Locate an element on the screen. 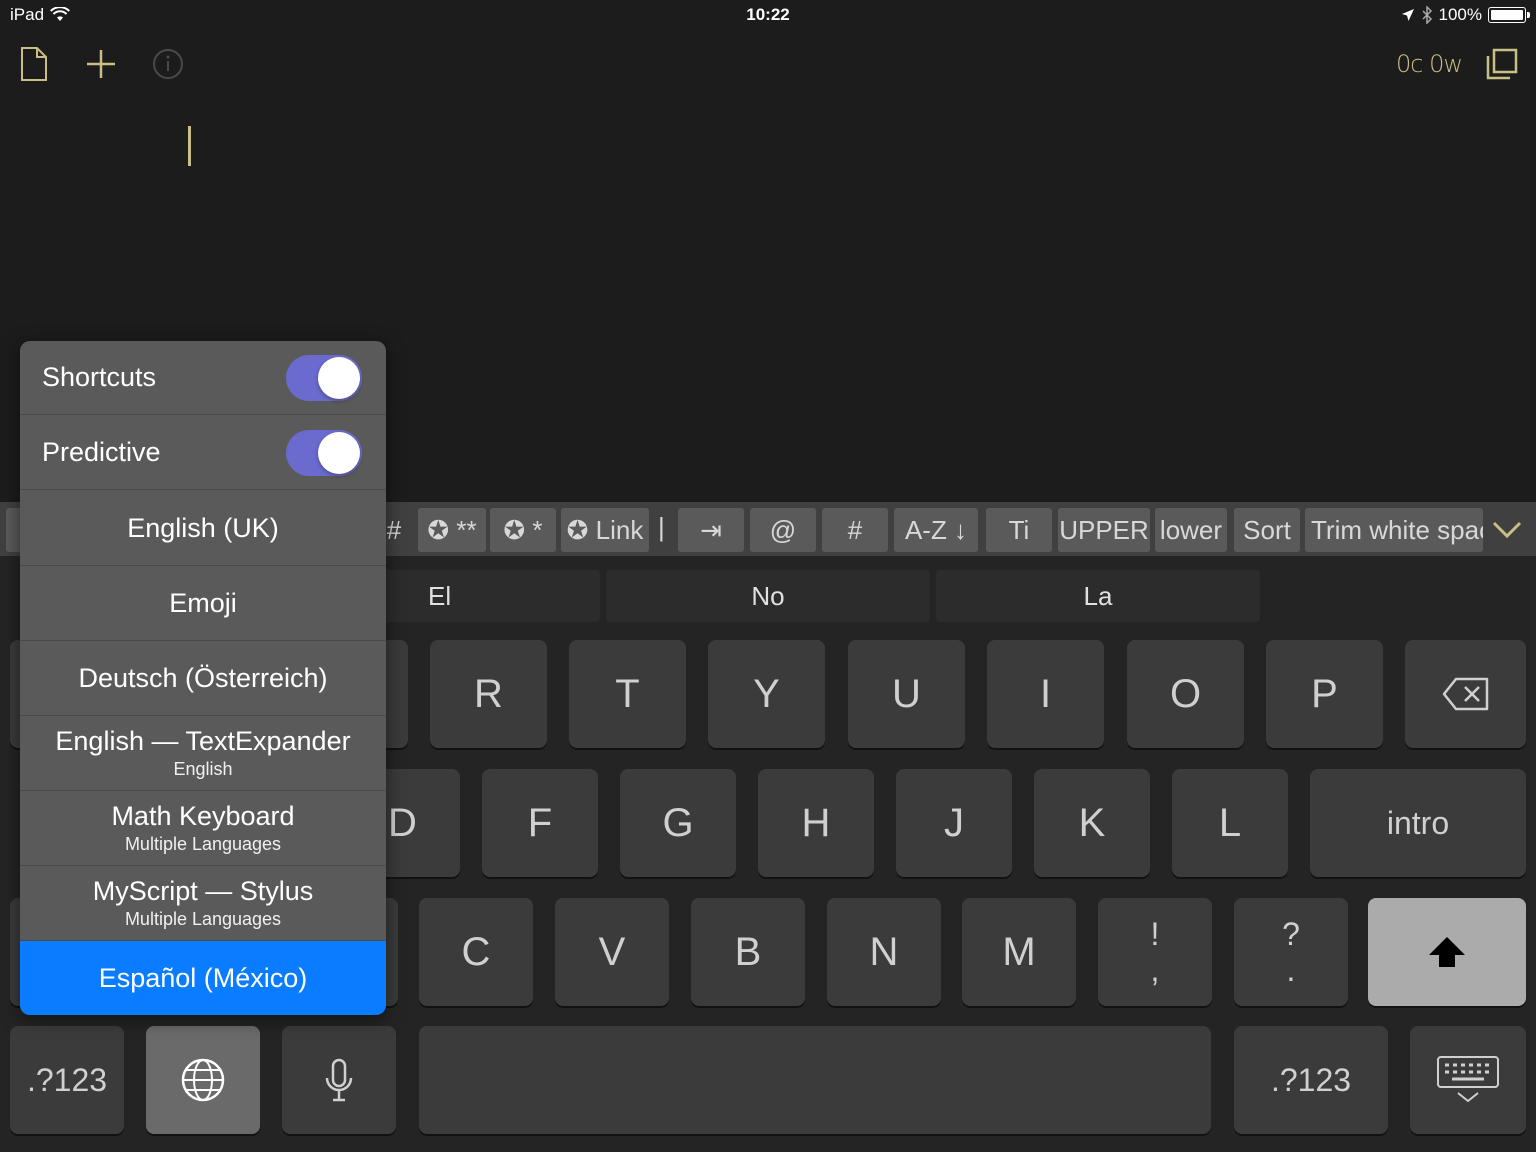  suggestion-1: El is located at coordinates (486, 596).